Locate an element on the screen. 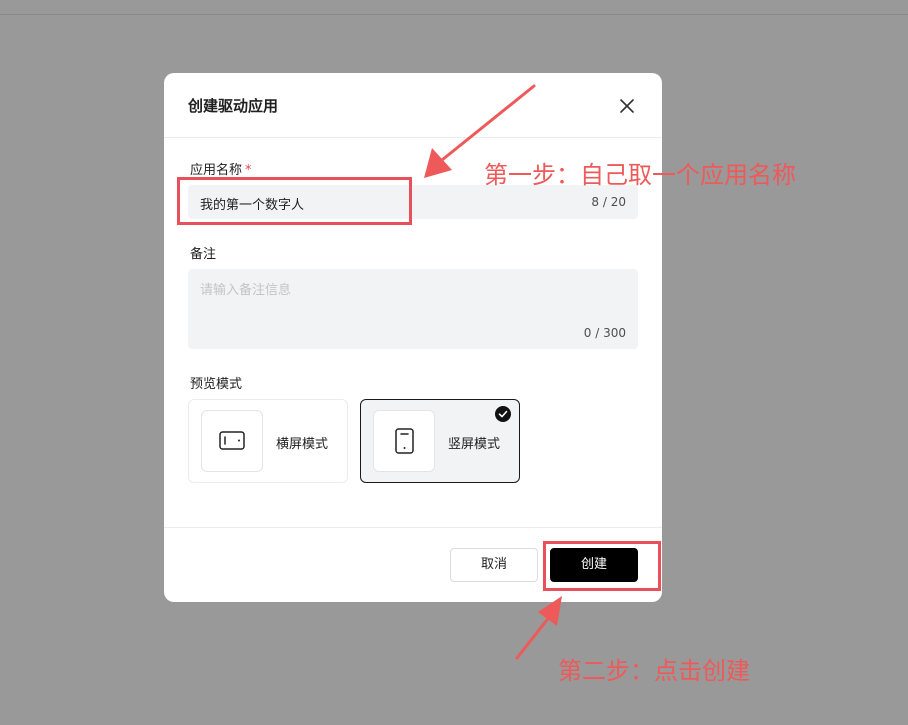 The image size is (908, 725). annotation-arrows is located at coordinates (493, 372).